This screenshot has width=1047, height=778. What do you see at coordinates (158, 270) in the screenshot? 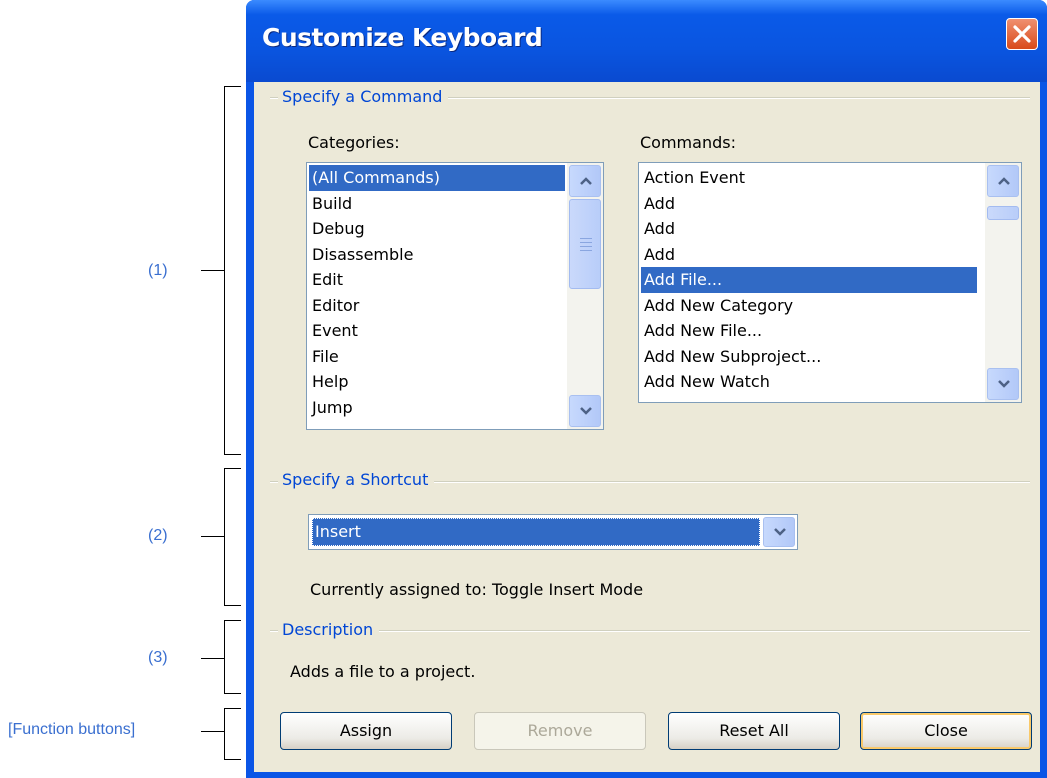
I see `annotation-1-label: (1)` at bounding box center [158, 270].